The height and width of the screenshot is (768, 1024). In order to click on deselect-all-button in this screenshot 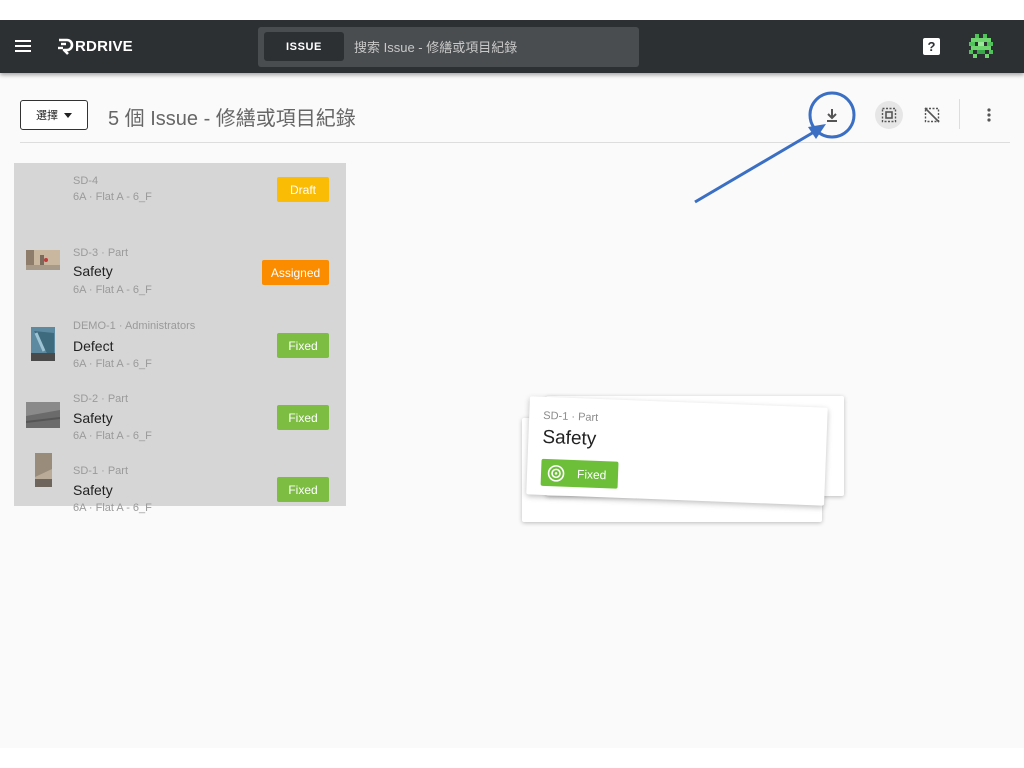, I will do `click(932, 115)`.